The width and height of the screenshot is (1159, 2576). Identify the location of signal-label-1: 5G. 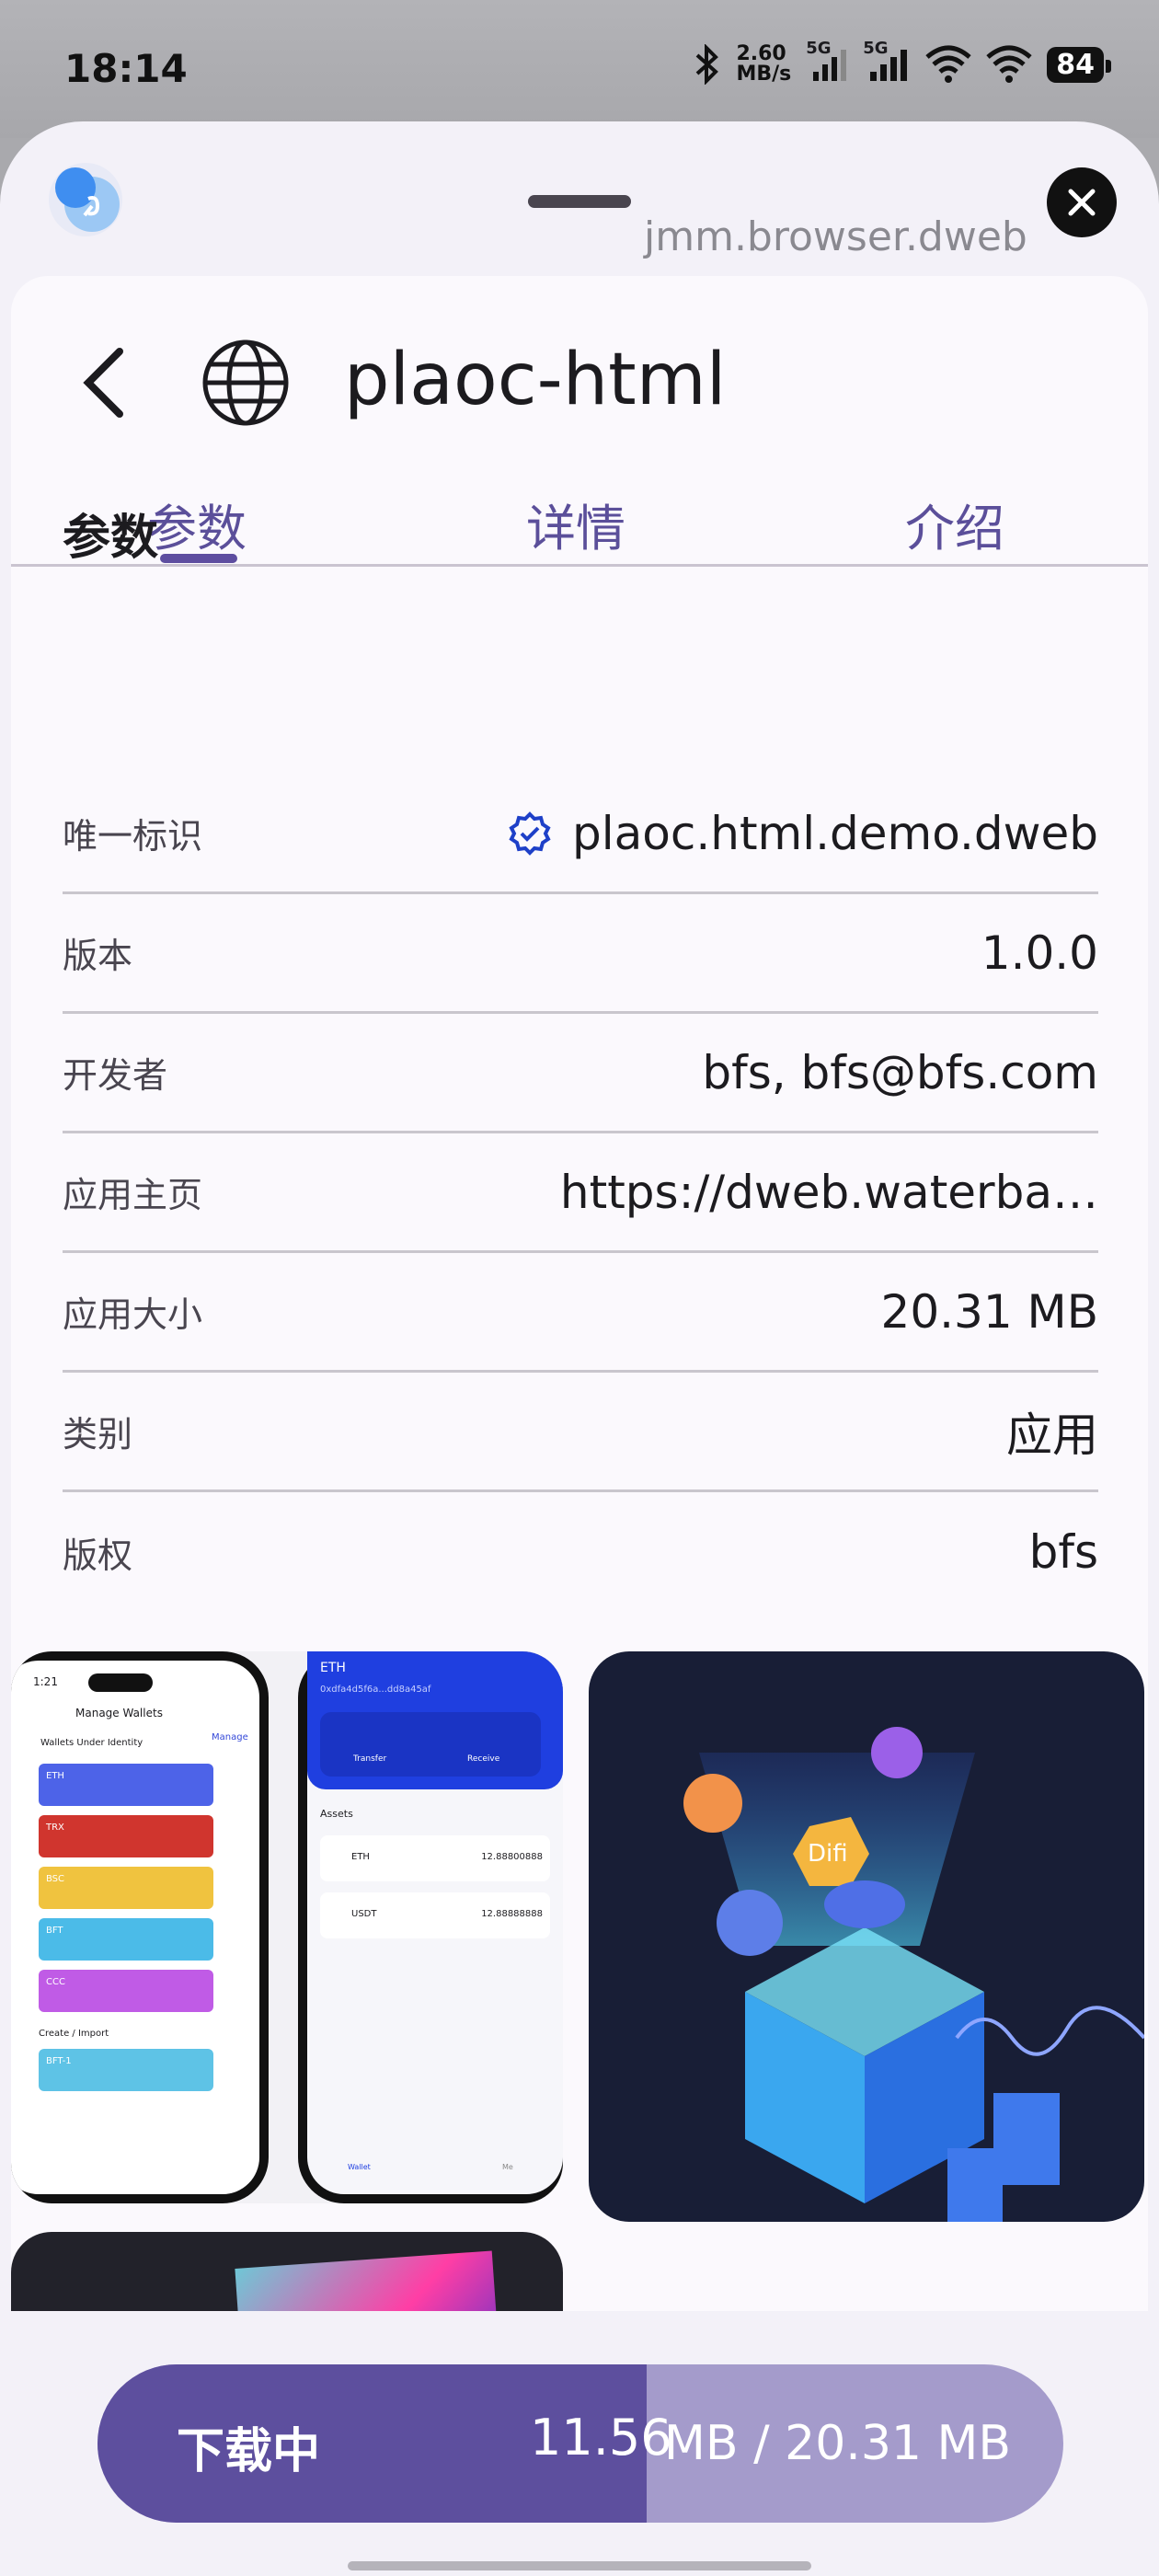
(819, 48).